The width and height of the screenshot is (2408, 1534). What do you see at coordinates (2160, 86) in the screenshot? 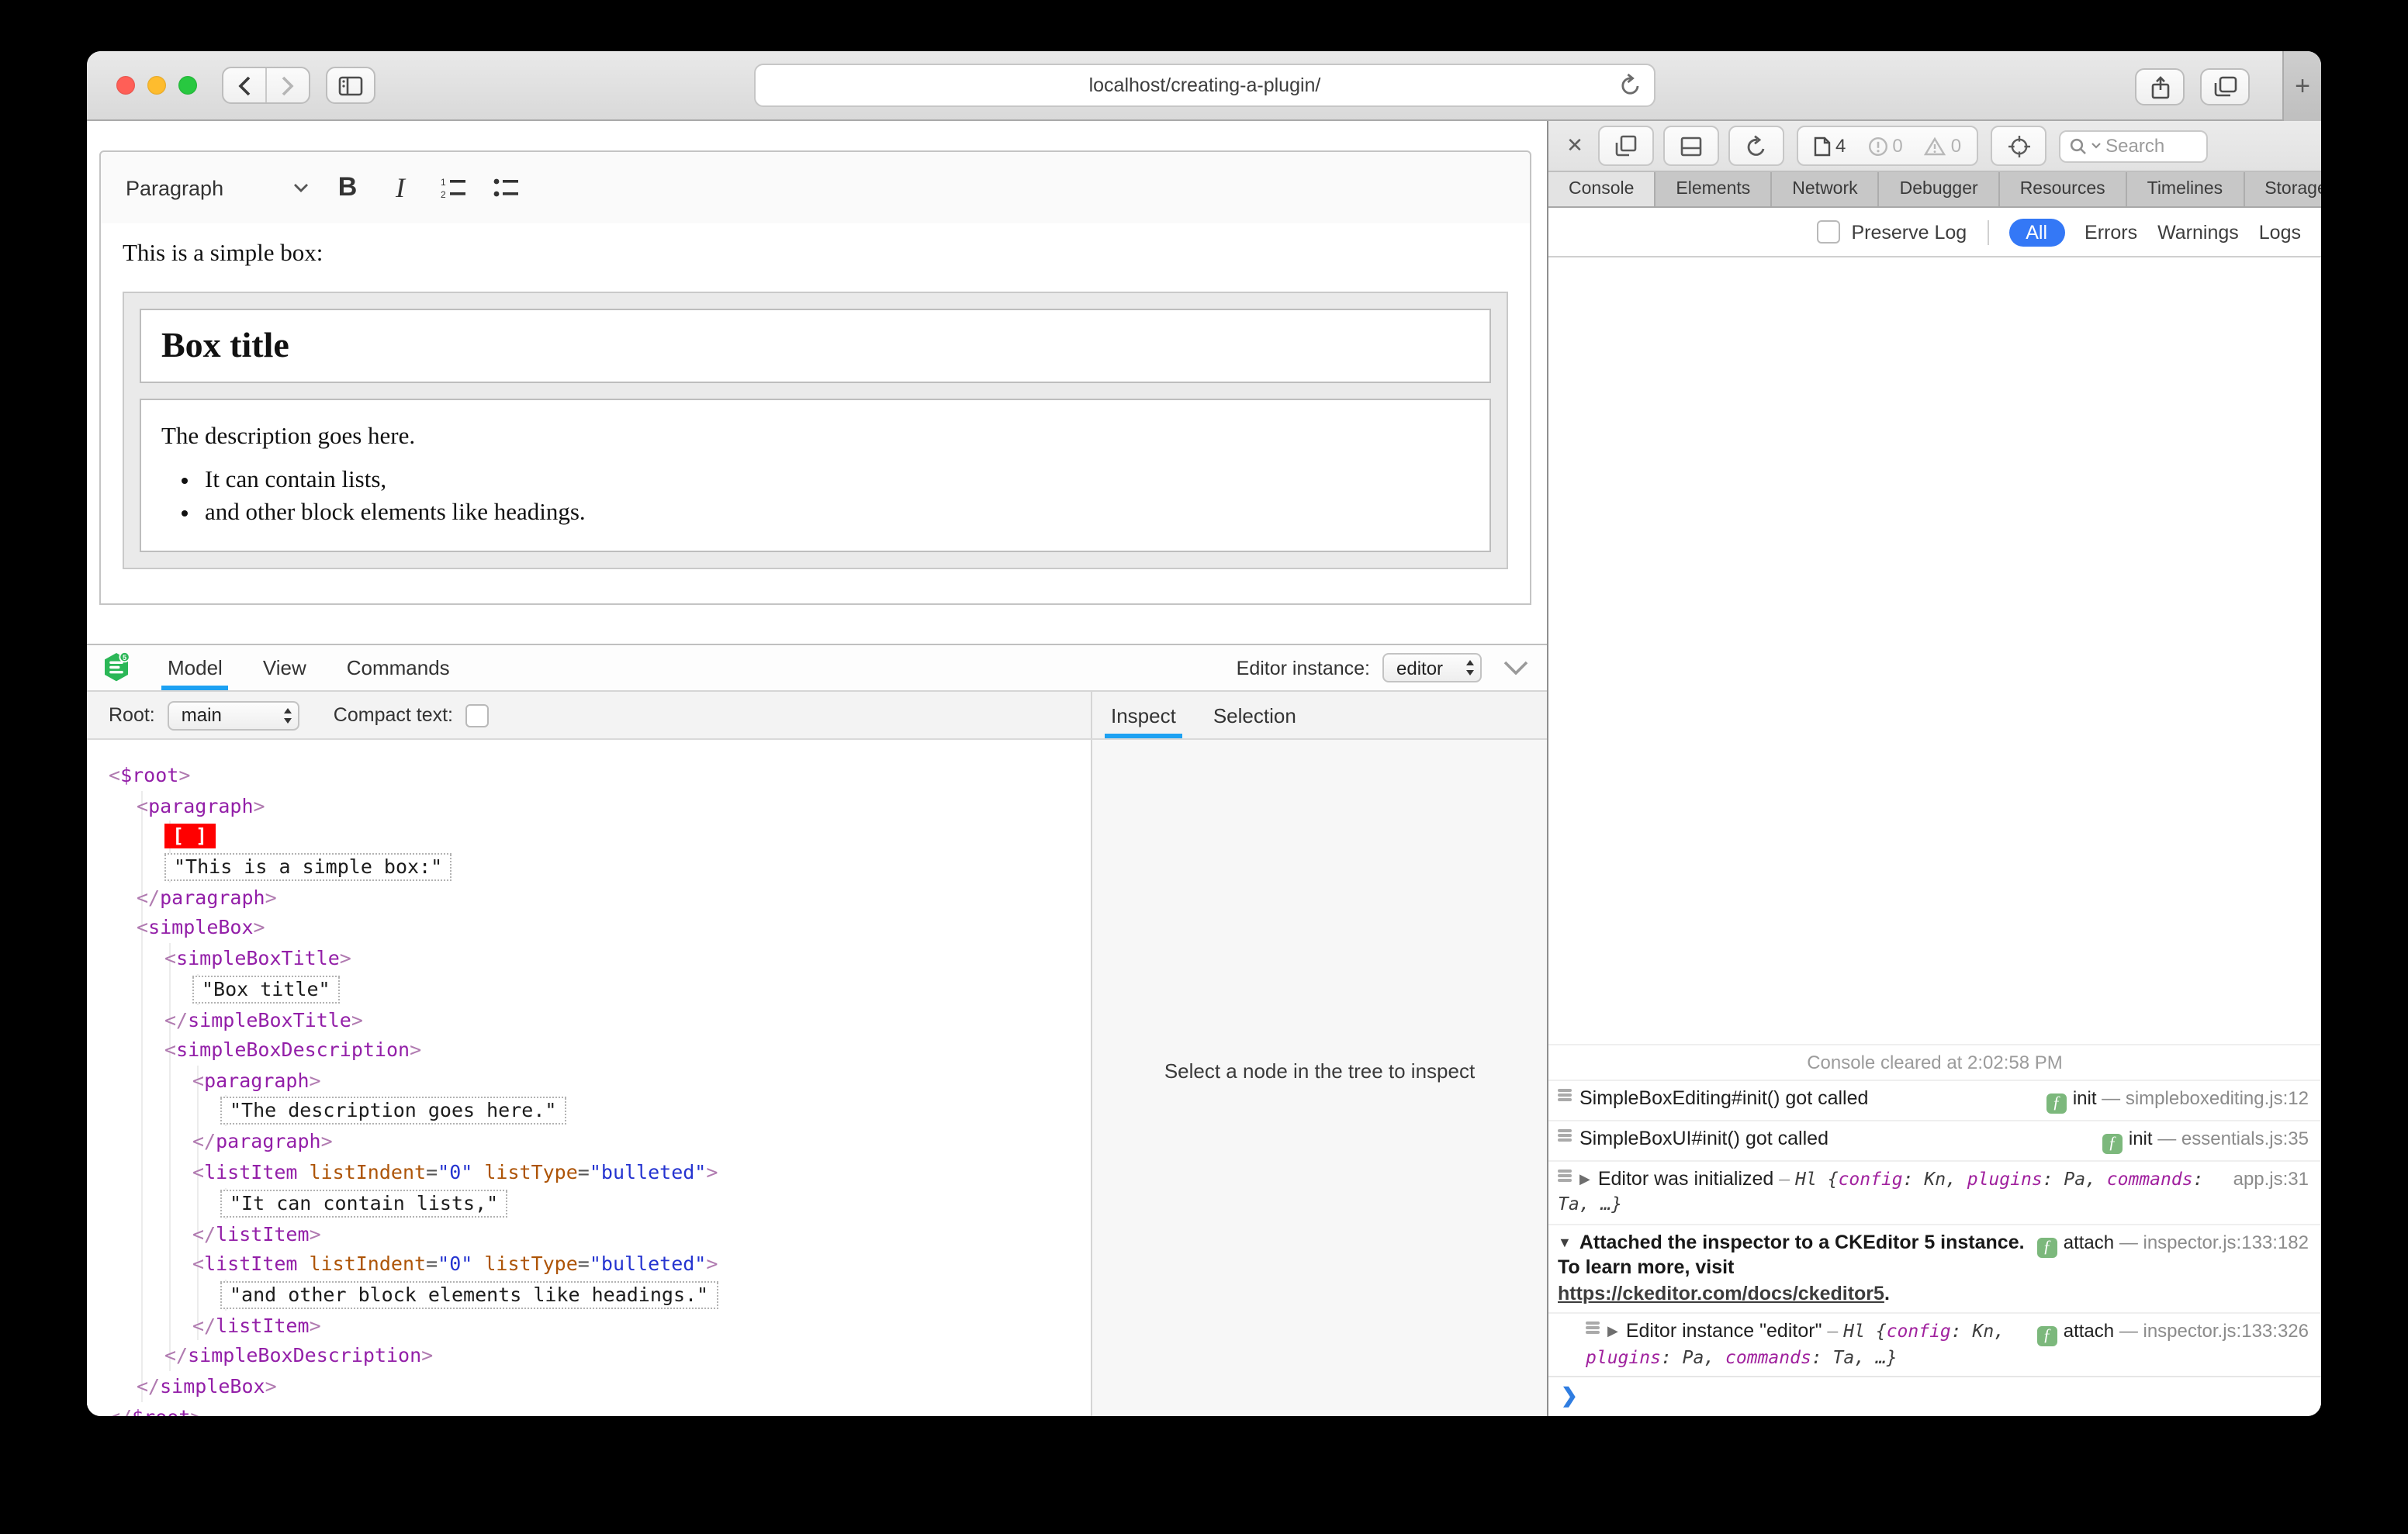
I see `share-button` at bounding box center [2160, 86].